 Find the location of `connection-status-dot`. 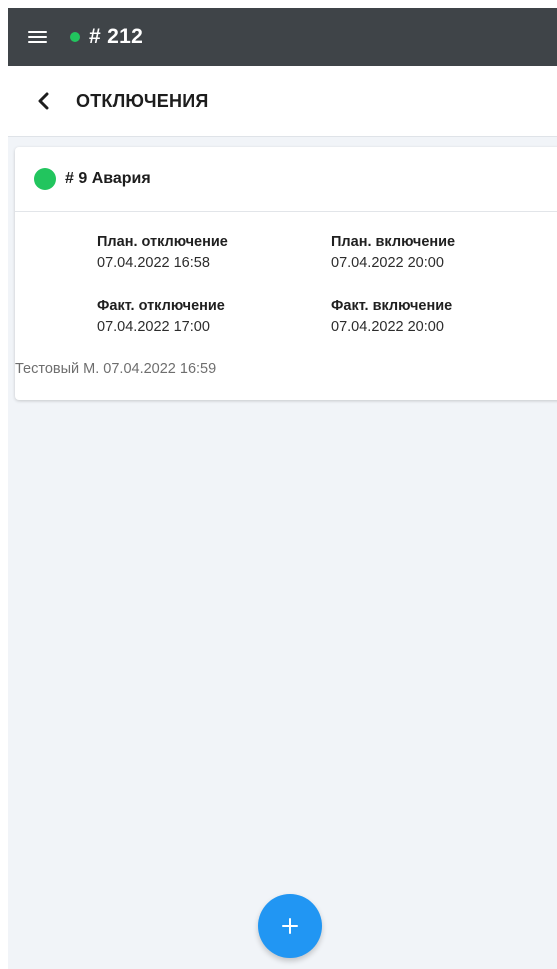

connection-status-dot is located at coordinates (75, 37).